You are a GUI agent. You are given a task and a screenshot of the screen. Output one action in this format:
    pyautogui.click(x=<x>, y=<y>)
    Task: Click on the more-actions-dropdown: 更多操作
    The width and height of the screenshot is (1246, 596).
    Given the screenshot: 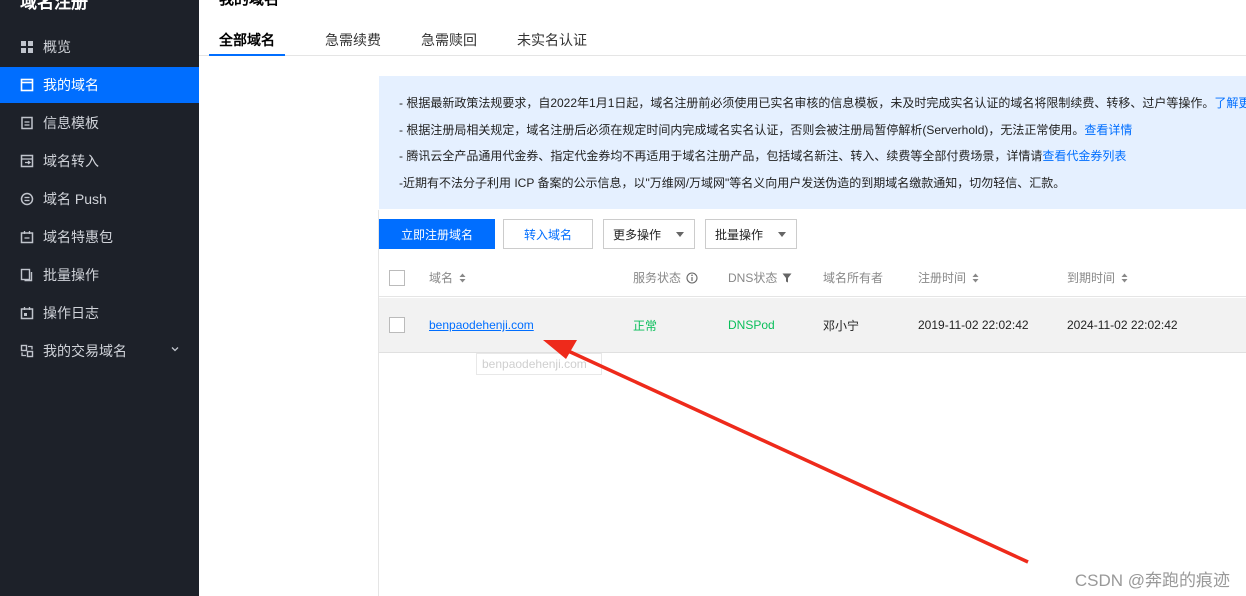 What is the action you would take?
    pyautogui.click(x=649, y=234)
    